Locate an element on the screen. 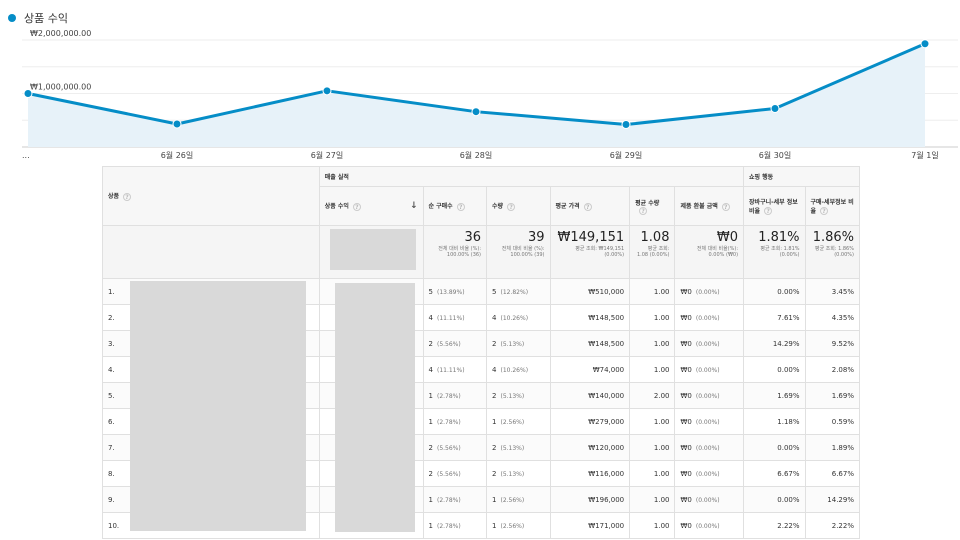 Image resolution: width=960 pixels, height=540 pixels. x-tick-label: 6월 29일 is located at coordinates (626, 155).